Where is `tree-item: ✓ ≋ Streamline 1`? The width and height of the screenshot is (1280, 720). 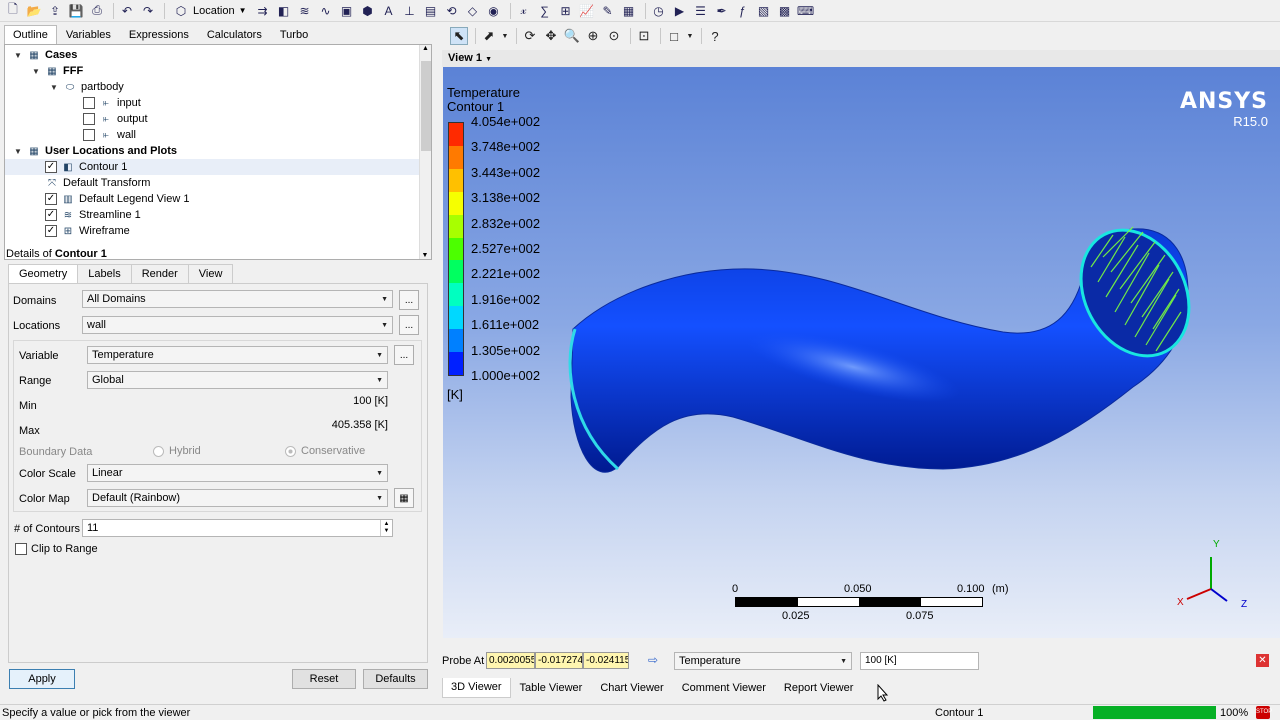 tree-item: ✓ ≋ Streamline 1 is located at coordinates (212, 215).